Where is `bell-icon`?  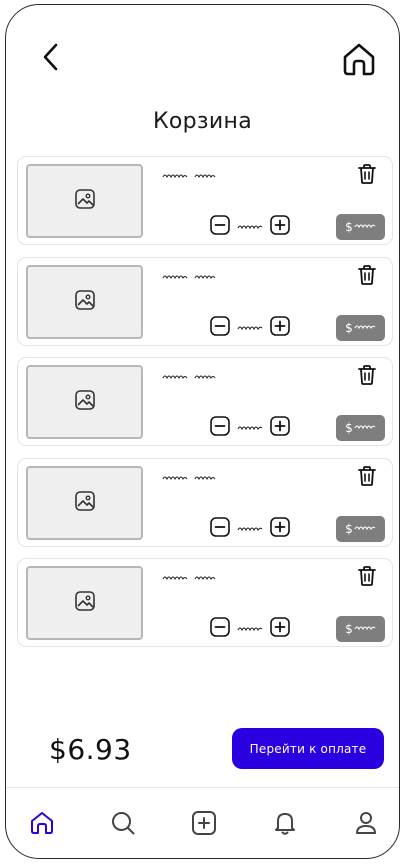
bell-icon is located at coordinates (285, 824).